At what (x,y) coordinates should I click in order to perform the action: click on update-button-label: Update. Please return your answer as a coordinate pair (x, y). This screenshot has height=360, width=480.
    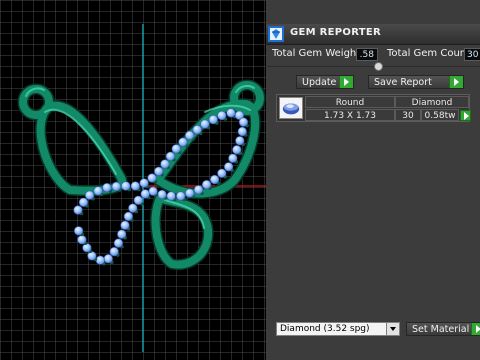
    Looking at the image, I should click on (319, 82).